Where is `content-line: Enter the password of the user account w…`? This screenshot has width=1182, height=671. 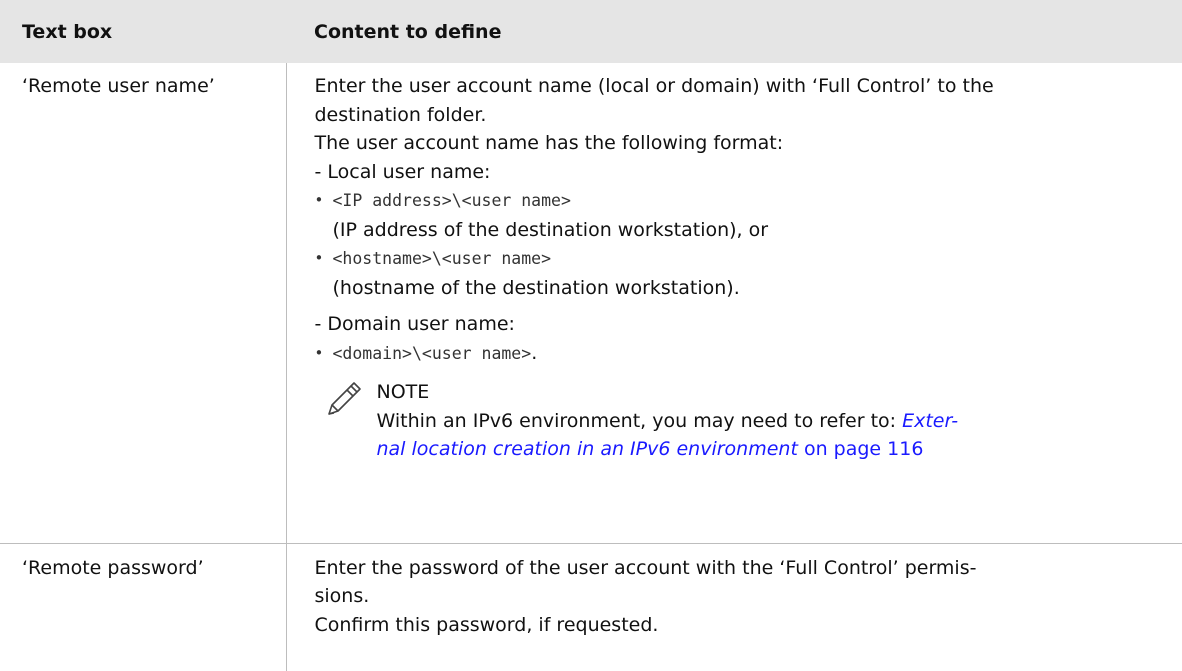 content-line: Enter the password of the user account w… is located at coordinates (645, 567).